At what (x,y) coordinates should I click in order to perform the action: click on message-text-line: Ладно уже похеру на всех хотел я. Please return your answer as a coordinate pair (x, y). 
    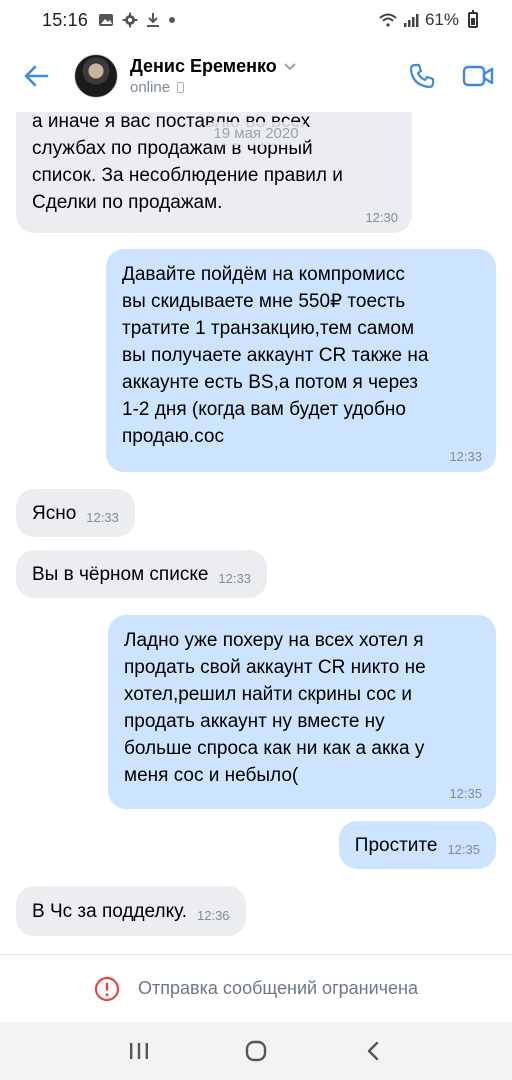
    Looking at the image, I should click on (274, 640).